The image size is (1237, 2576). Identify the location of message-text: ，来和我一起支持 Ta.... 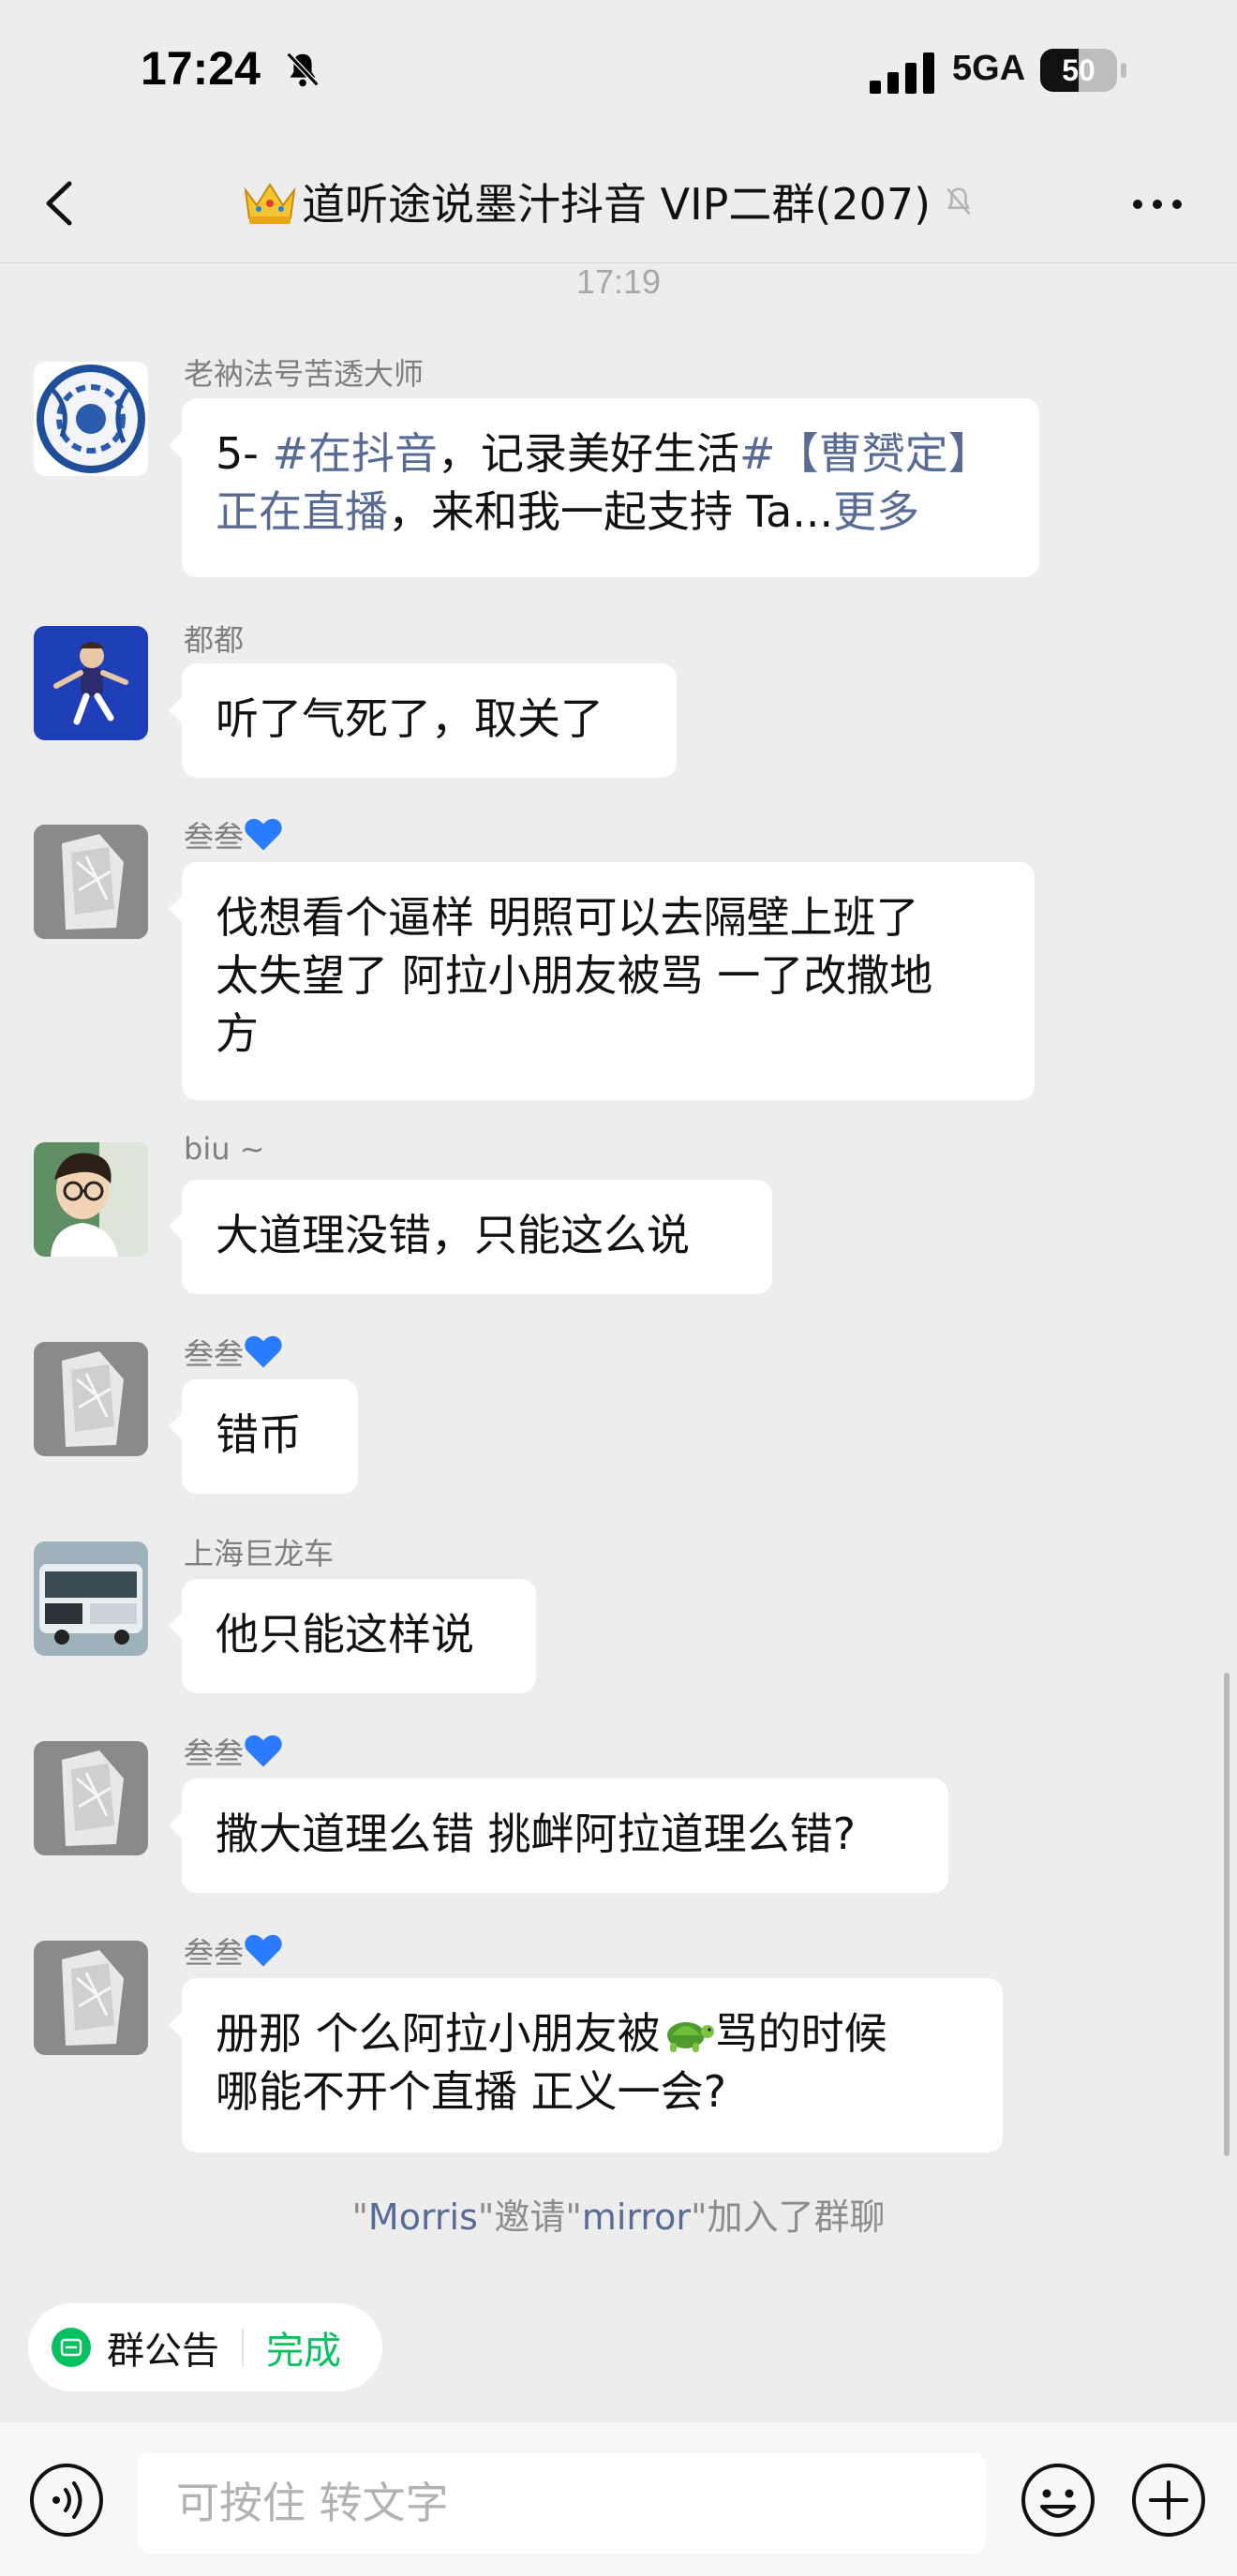
(611, 511).